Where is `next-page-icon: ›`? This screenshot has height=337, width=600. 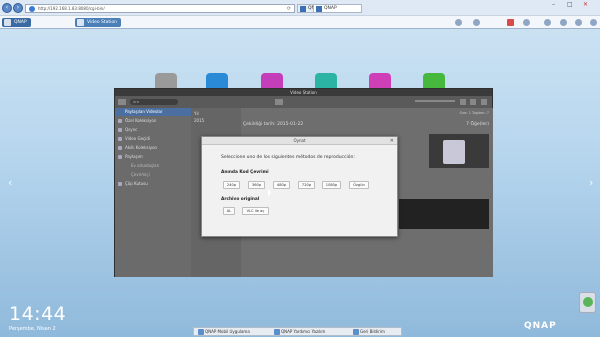 next-page-icon: › is located at coordinates (591, 182).